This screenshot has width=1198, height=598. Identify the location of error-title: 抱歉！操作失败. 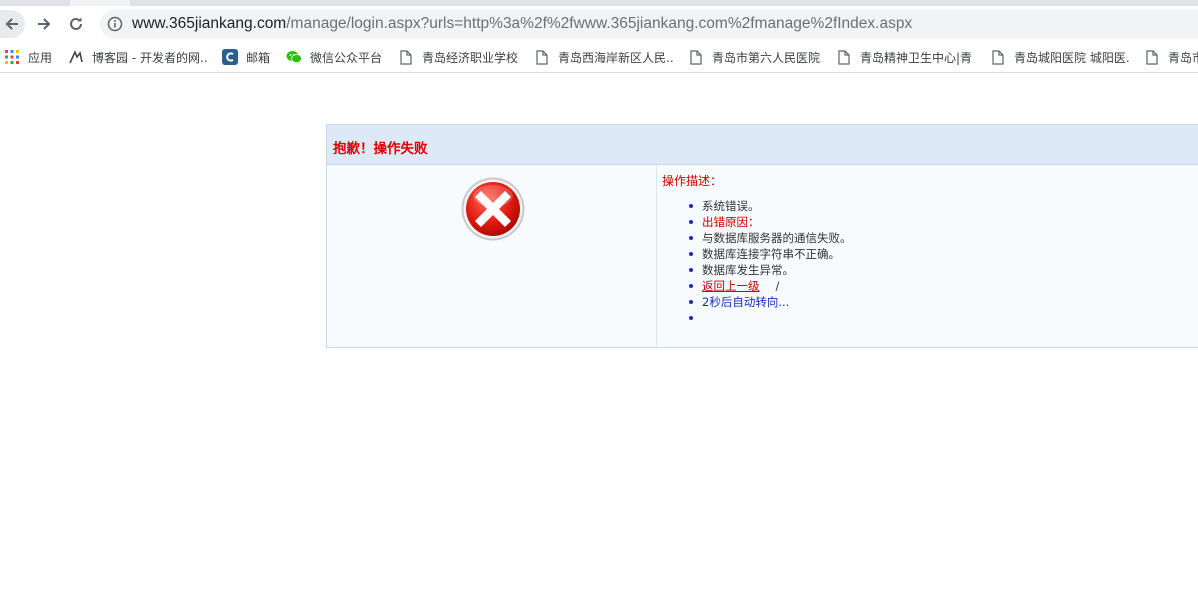
(380, 149).